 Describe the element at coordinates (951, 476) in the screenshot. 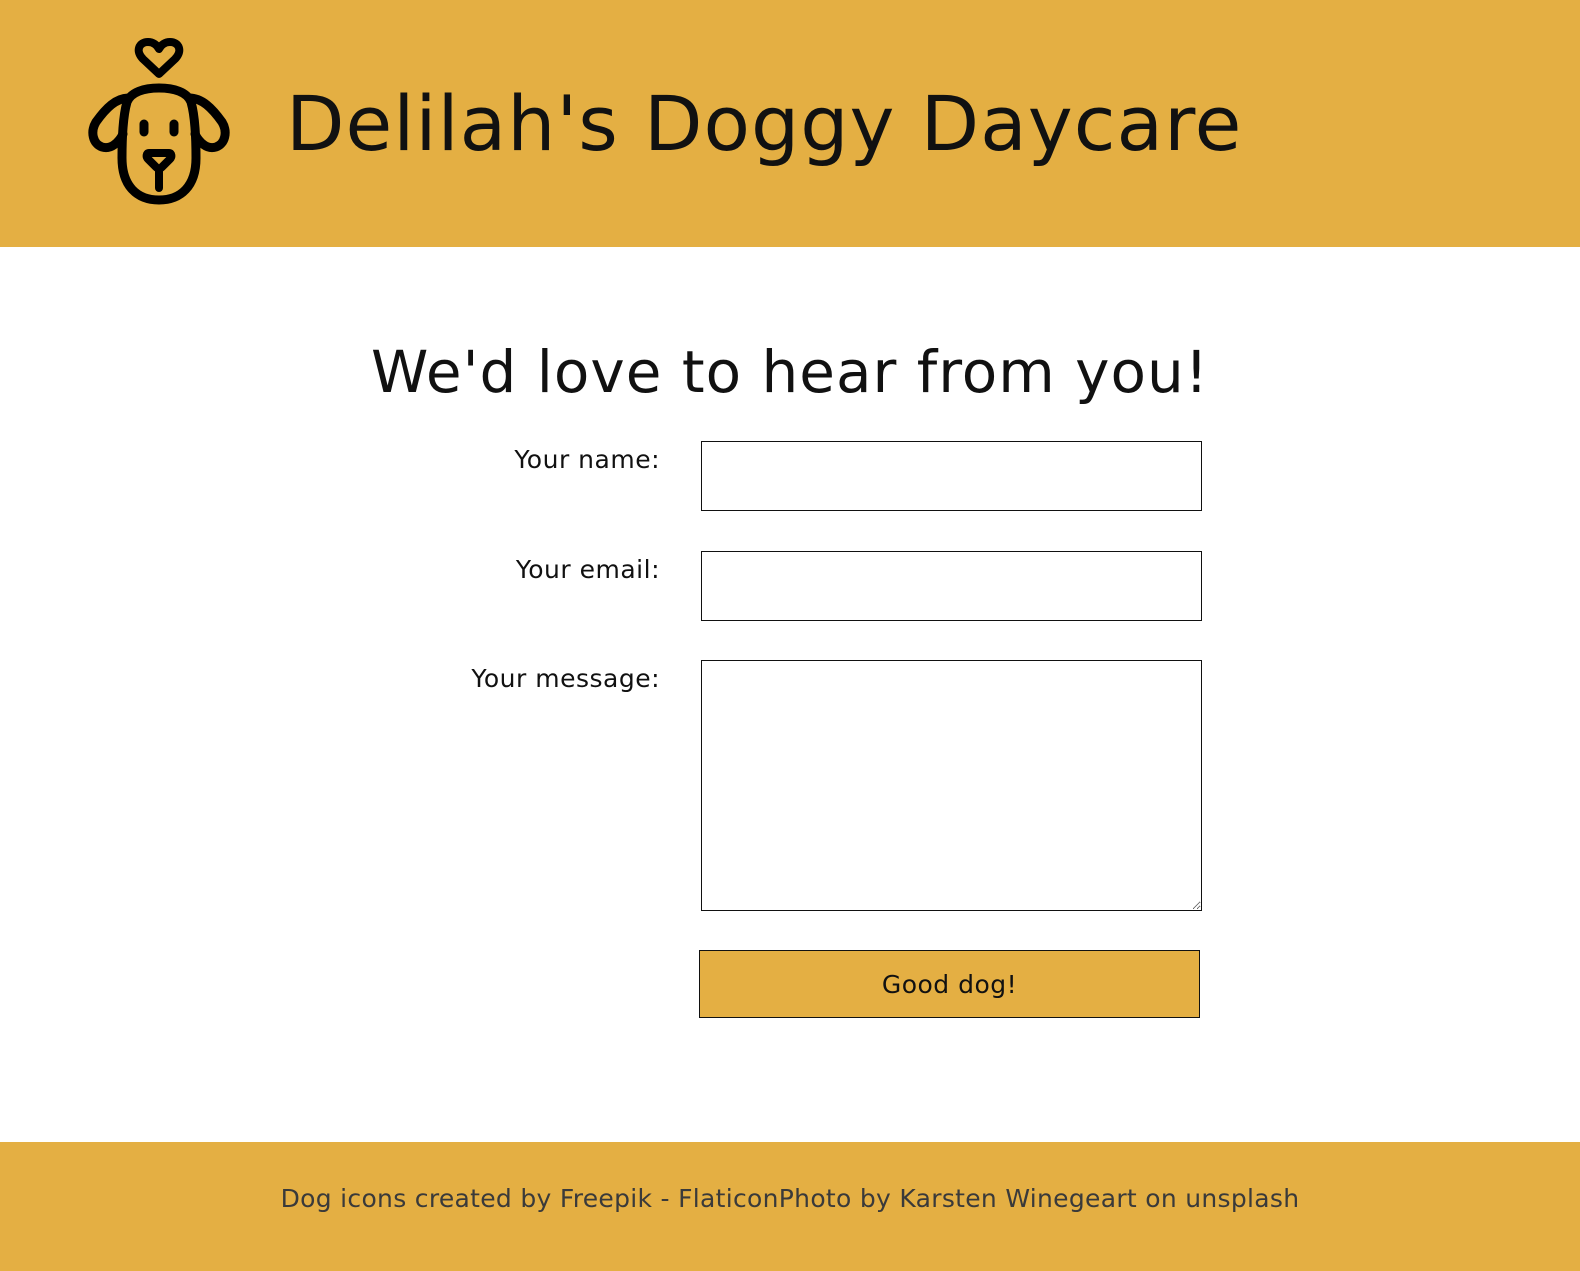

I see `name-field` at that location.